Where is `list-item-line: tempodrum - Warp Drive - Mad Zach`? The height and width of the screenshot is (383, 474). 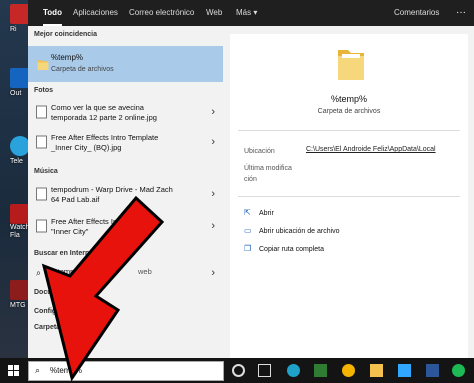 list-item-line: tempodrum - Warp Drive - Mad Zach is located at coordinates (112, 189).